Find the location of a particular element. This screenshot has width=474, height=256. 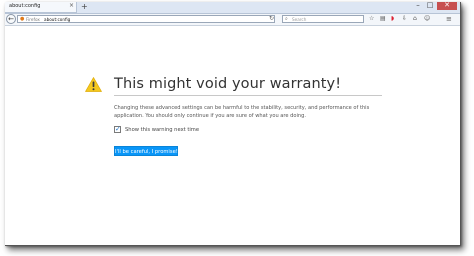

url-identity-label: Firefox is located at coordinates (33, 19).